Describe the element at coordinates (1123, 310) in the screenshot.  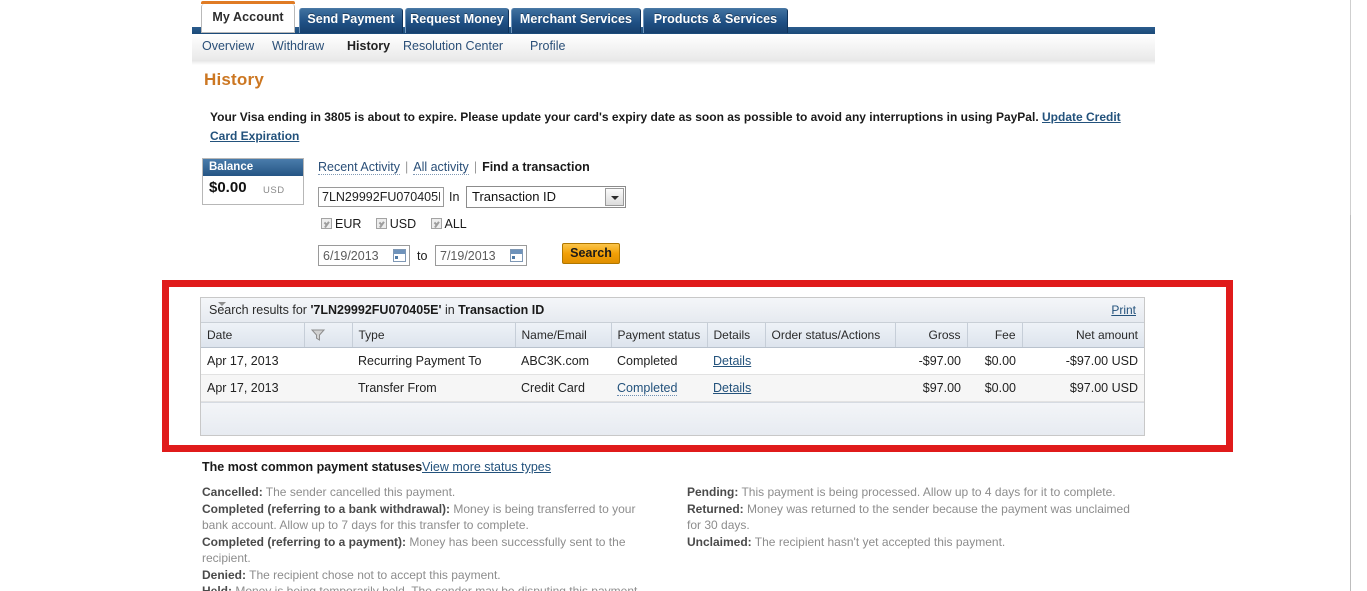
I see `print-link: Print` at that location.